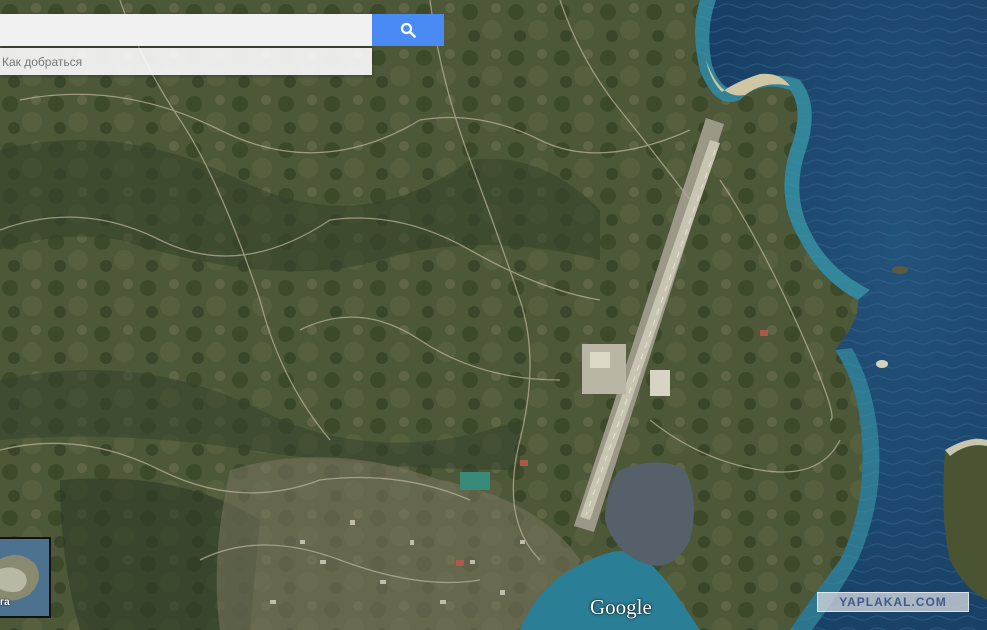 Image resolution: width=987 pixels, height=630 pixels. I want to click on site-watermark: YAPLAKAL.COM, so click(893, 602).